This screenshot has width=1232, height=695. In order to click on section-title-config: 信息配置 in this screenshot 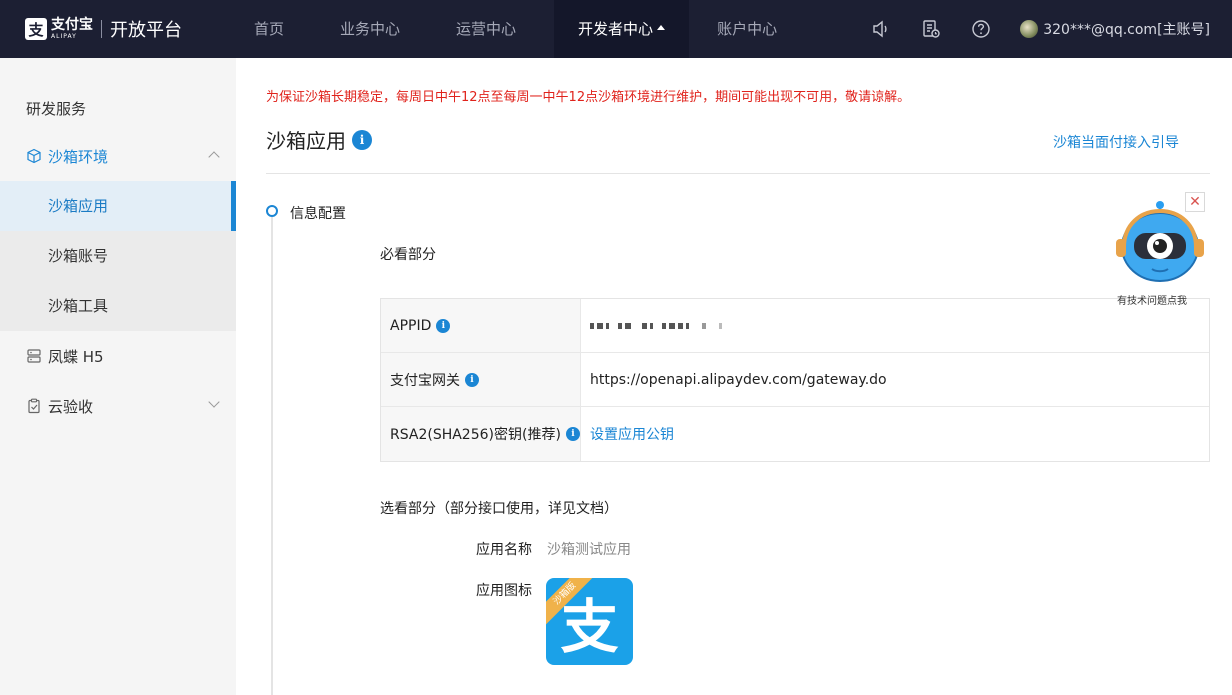, I will do `click(318, 214)`.